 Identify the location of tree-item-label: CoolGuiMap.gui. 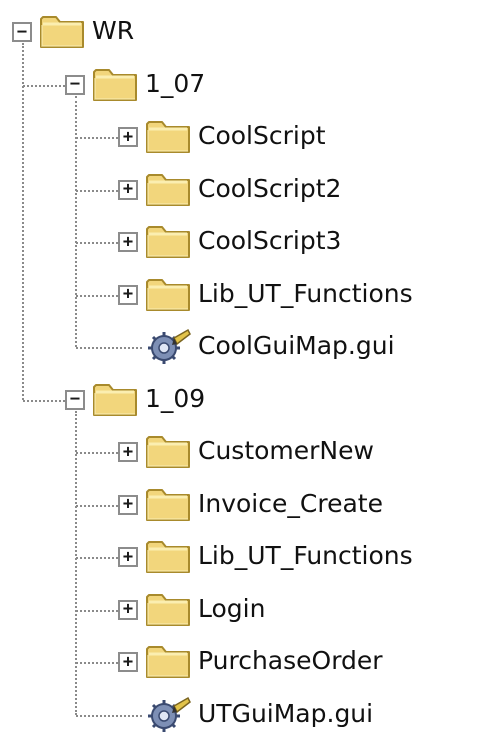
(296, 346).